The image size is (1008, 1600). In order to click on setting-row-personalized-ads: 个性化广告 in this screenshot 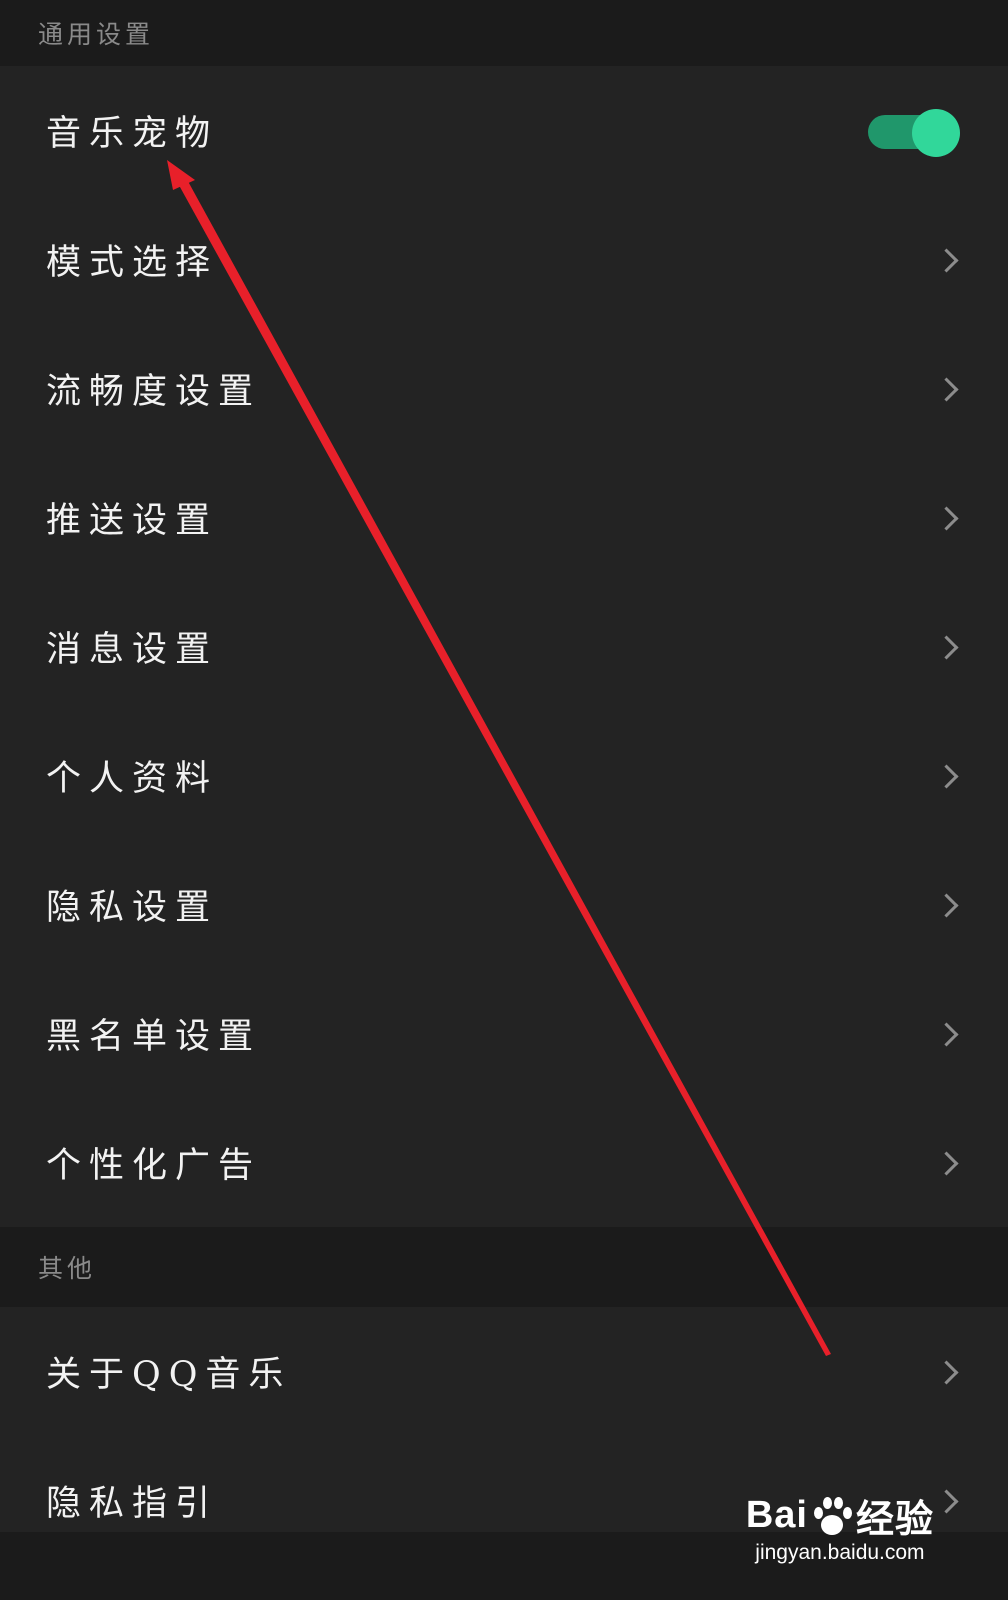, I will do `click(504, 1162)`.